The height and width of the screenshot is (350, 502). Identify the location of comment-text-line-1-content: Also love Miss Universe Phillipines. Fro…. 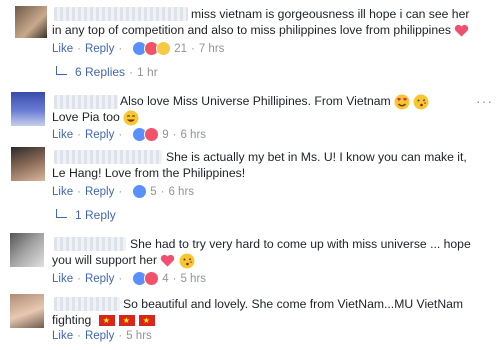
(255, 101).